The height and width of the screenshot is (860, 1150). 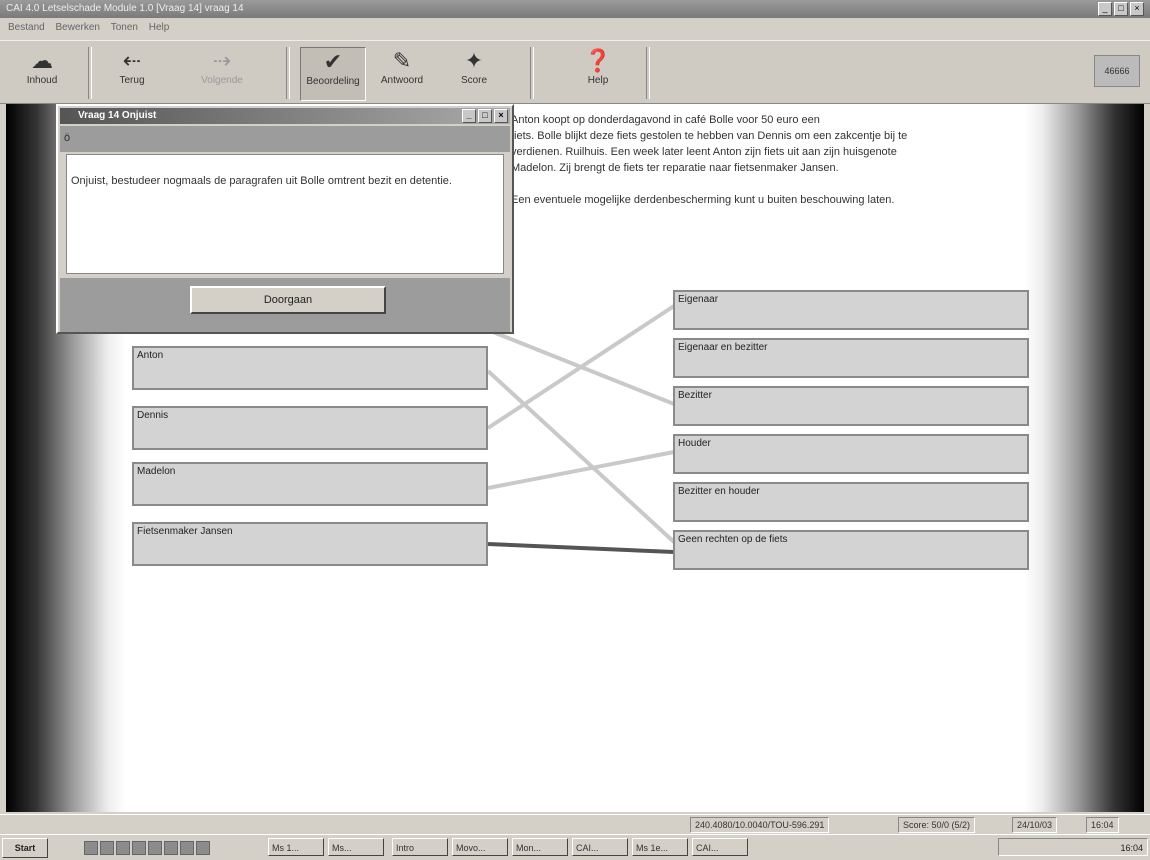 I want to click on dialog-symbol: ö, so click(x=67, y=138).